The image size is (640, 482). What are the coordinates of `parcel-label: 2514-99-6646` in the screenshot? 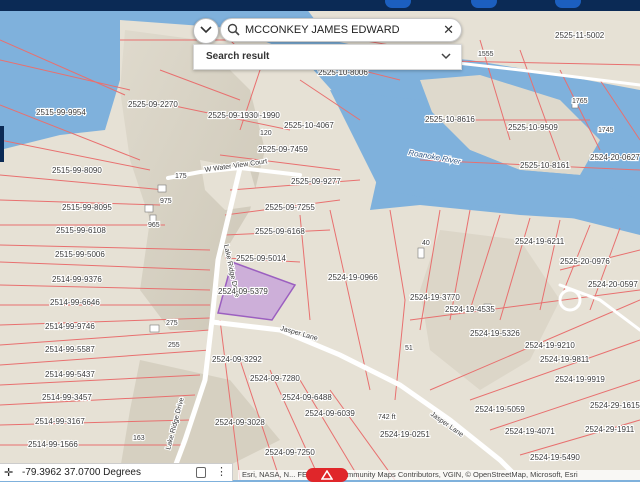 It's located at (75, 302).